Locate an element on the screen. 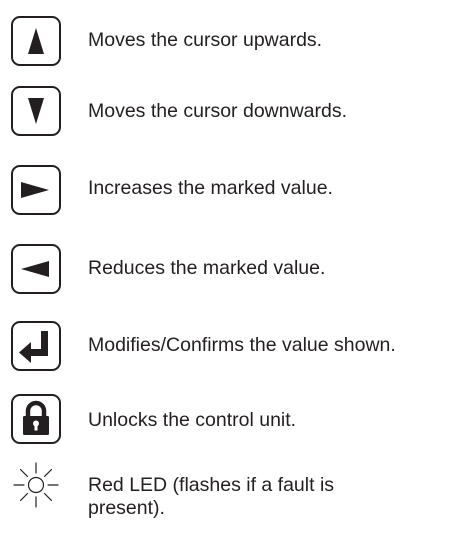  legend-text-led-line1: Red LED (flashes if a fault is is located at coordinates (211, 485).